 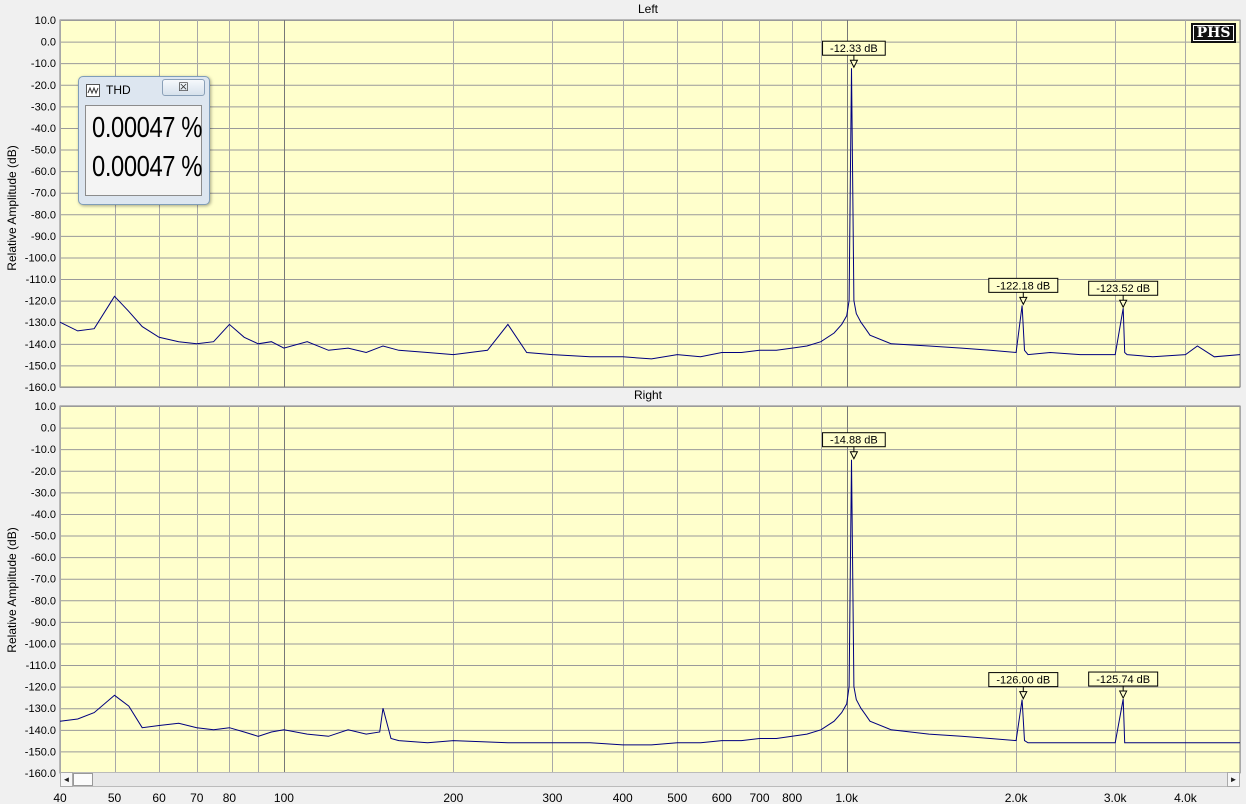 I want to click on x-tick-label: 500, so click(x=677, y=797).